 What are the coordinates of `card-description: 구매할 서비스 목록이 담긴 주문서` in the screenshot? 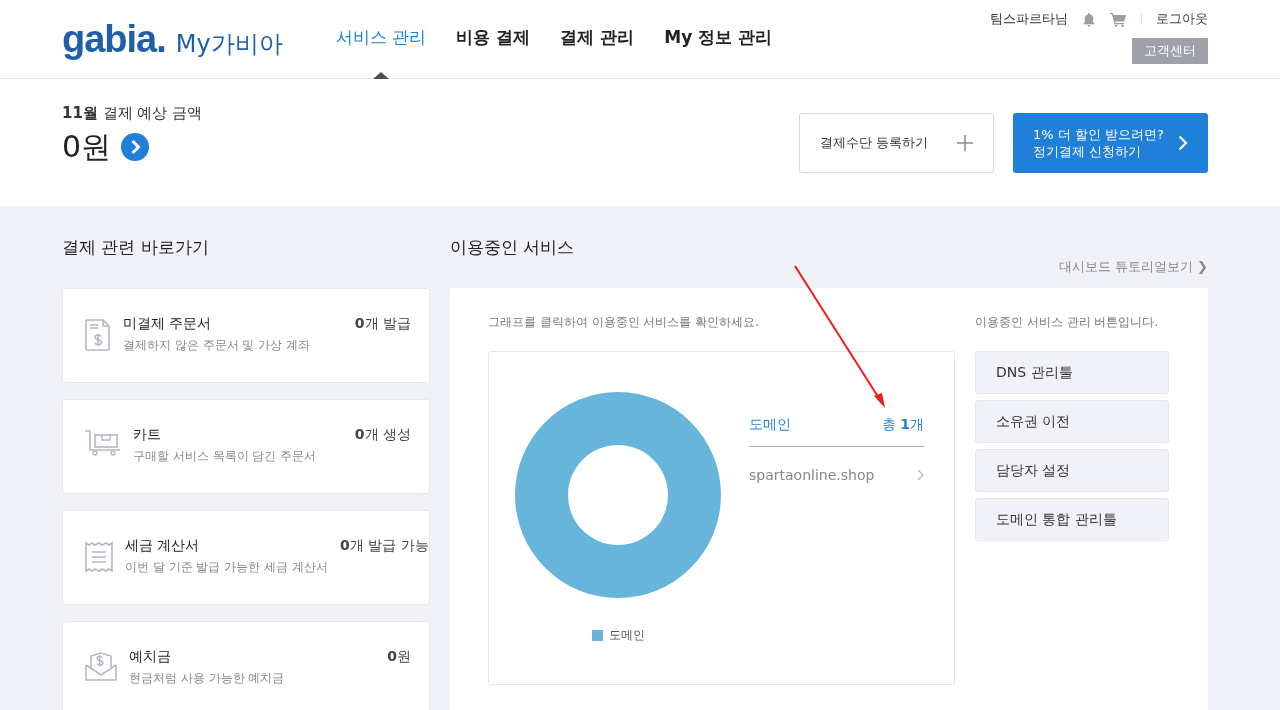 It's located at (225, 456).